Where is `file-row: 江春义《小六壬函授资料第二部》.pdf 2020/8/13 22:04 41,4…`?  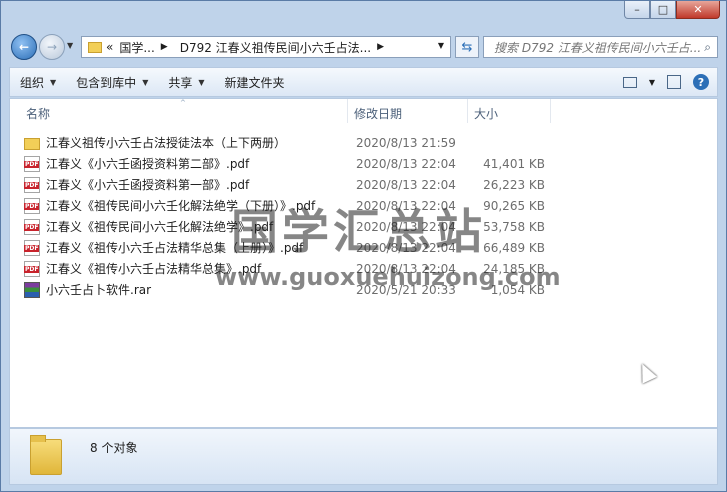
file-row: 江春义《小六壬函授资料第二部》.pdf 2020/8/13 22:04 41,4… is located at coordinates (370, 163).